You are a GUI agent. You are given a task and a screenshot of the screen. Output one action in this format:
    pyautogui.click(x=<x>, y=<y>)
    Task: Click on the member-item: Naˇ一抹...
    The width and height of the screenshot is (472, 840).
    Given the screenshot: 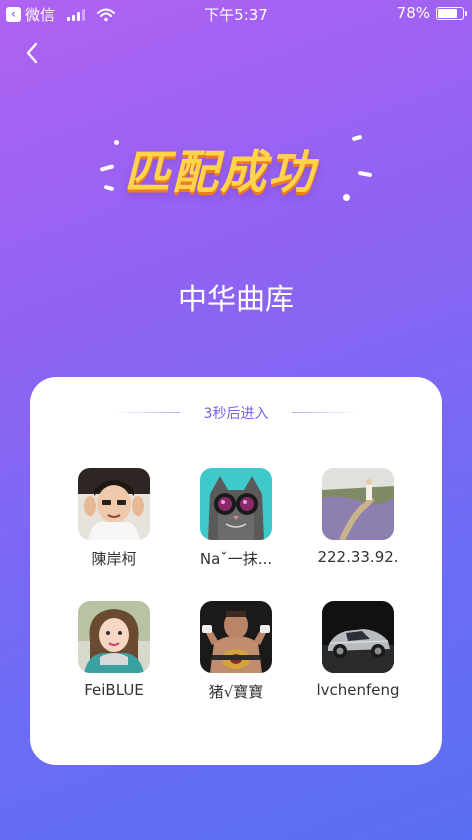 What is the action you would take?
    pyautogui.click(x=236, y=518)
    